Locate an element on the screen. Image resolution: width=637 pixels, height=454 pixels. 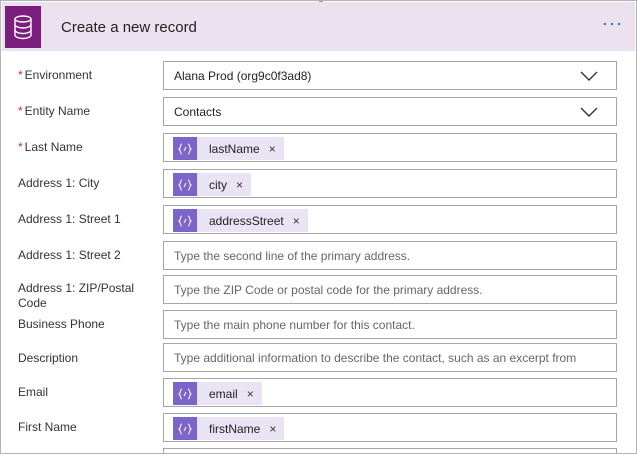
card-title: Create a new record is located at coordinates (129, 27).